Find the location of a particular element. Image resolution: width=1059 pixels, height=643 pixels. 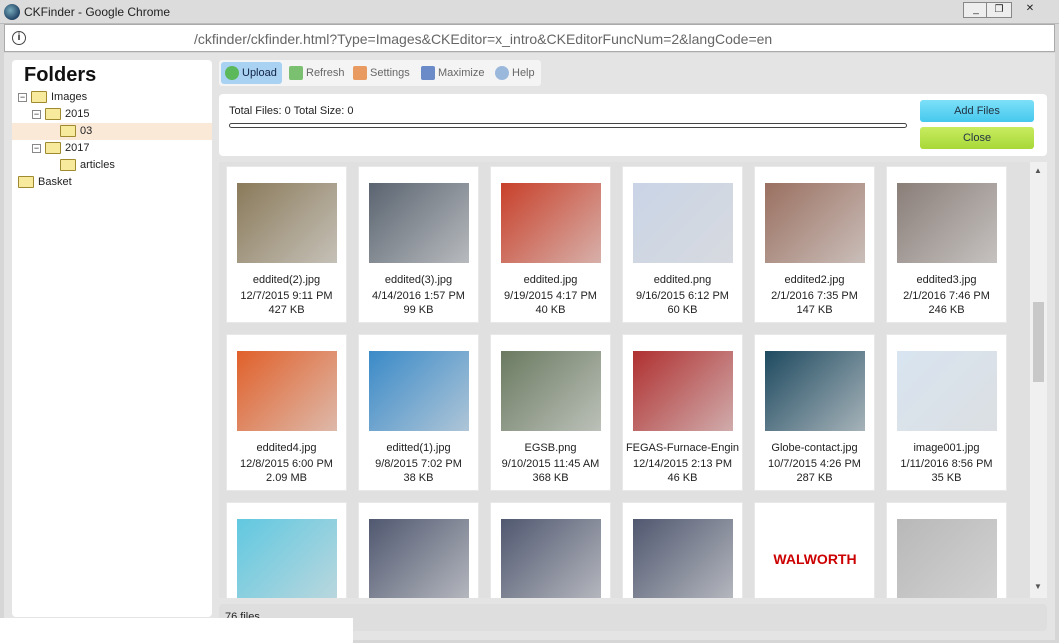

file-date: 9/19/2015 4:17 PM is located at coordinates (550, 296).